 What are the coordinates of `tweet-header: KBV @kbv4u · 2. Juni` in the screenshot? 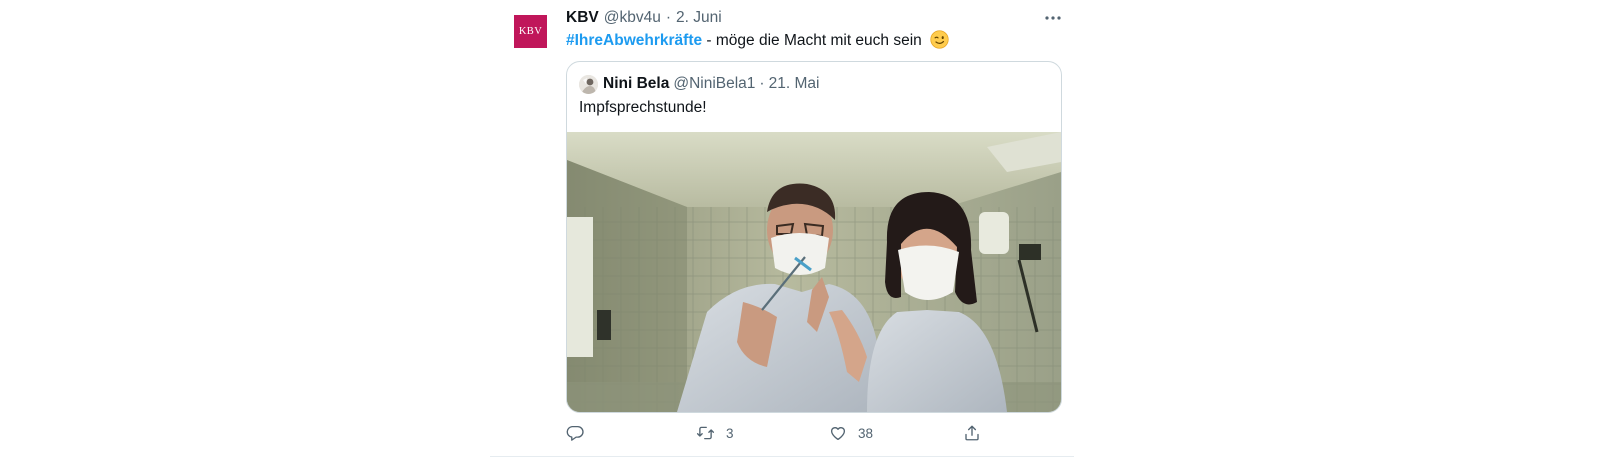 It's located at (644, 18).